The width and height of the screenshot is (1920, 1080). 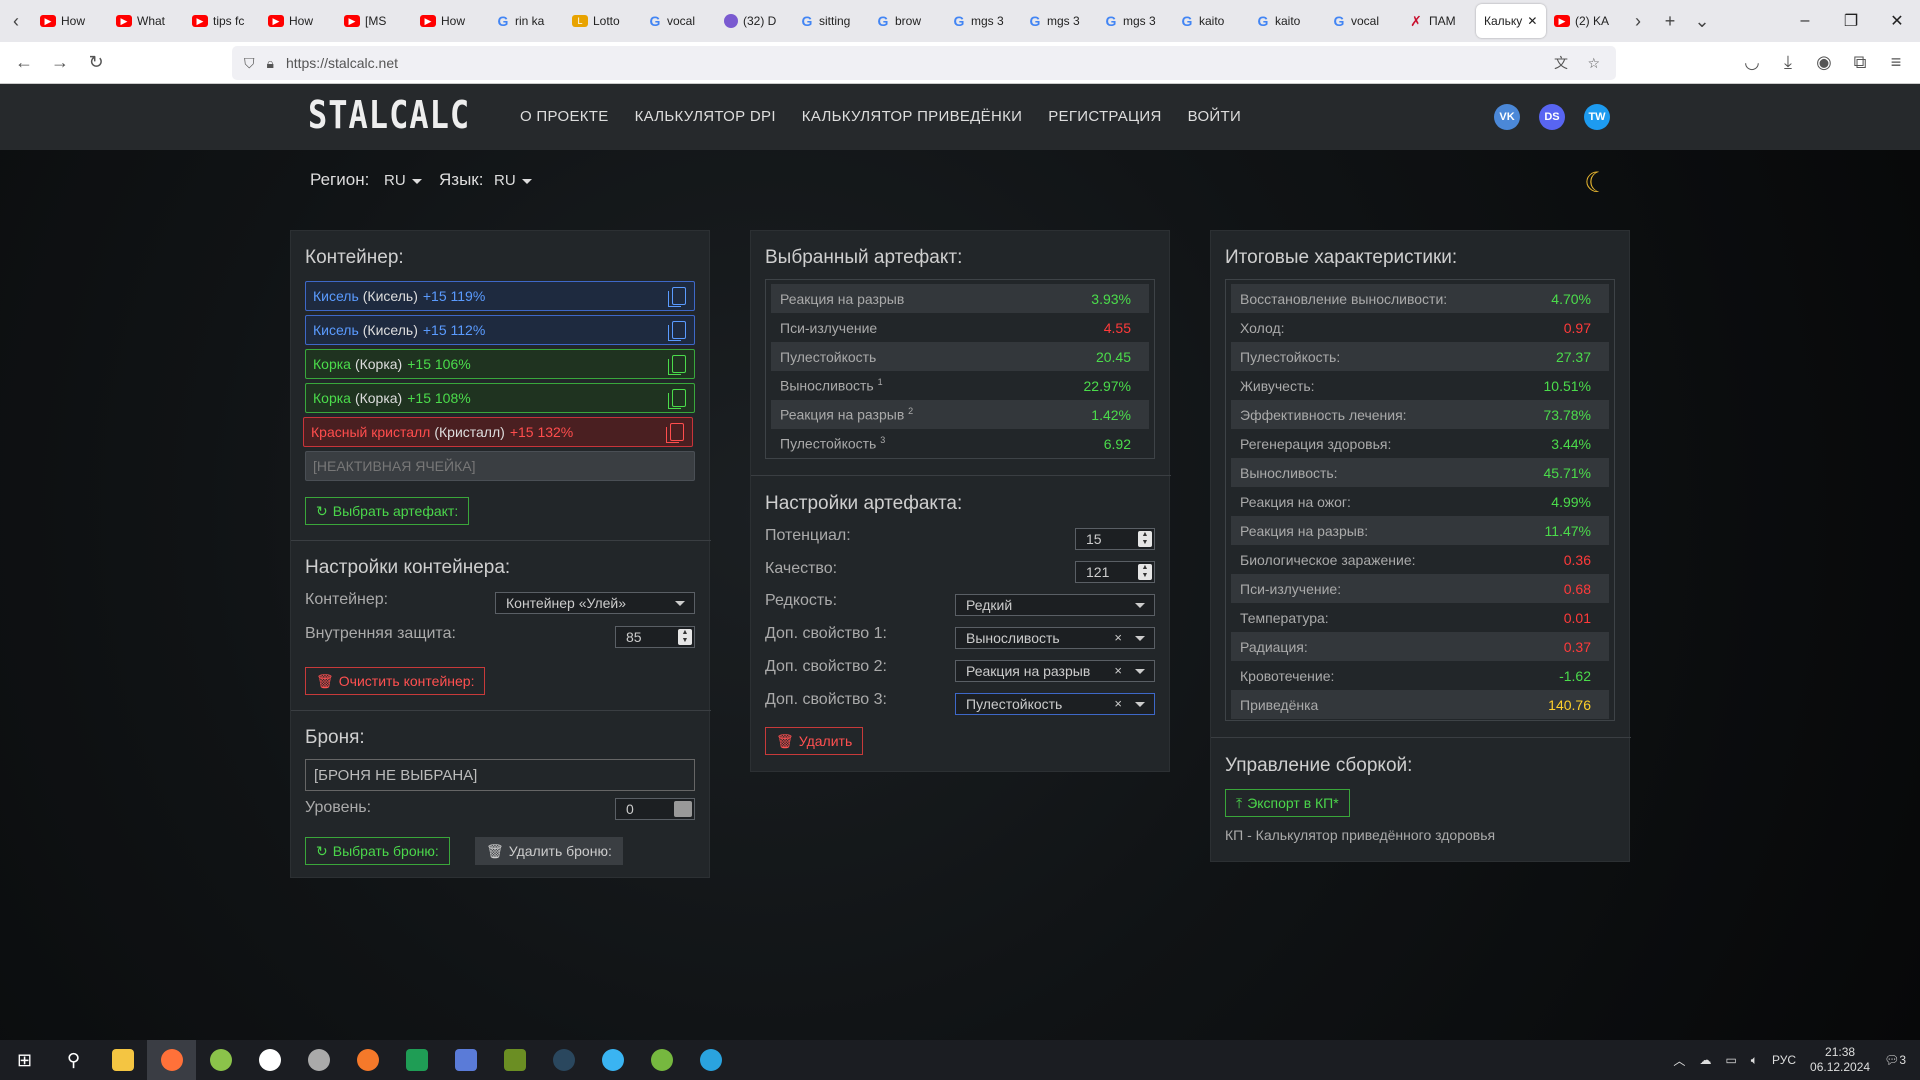 What do you see at coordinates (1752, 62) in the screenshot?
I see `pocket-icon: ◡` at bounding box center [1752, 62].